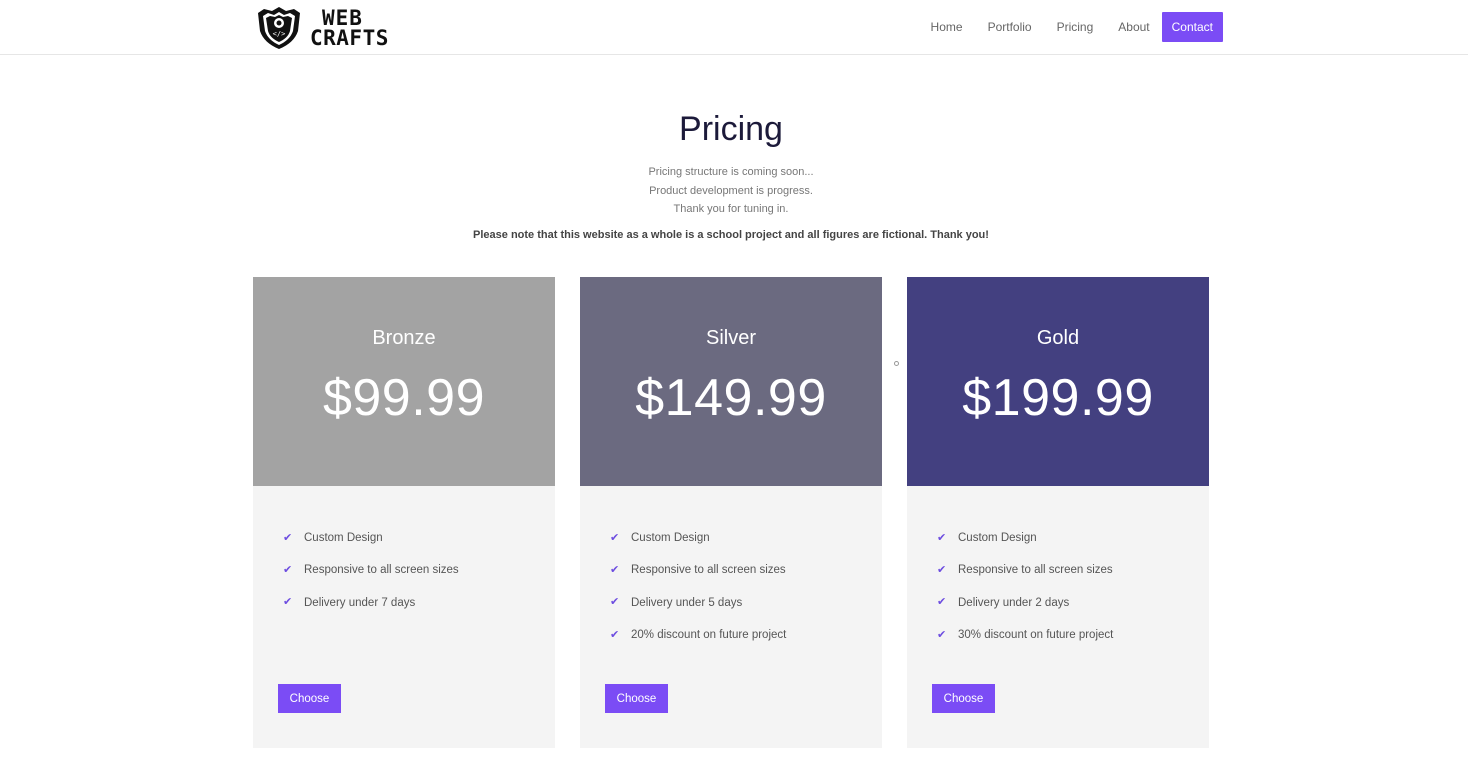 The width and height of the screenshot is (1468, 775). What do you see at coordinates (730, 338) in the screenshot?
I see `plan-name: Silver` at bounding box center [730, 338].